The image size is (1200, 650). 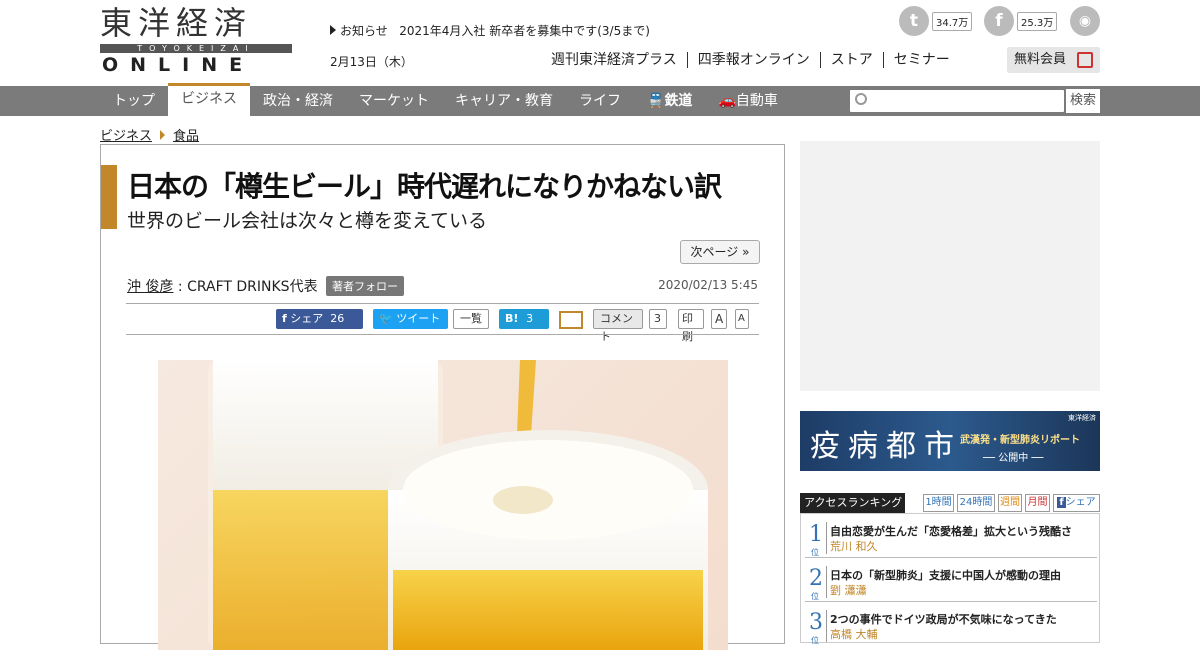 What do you see at coordinates (1010, 503) in the screenshot?
I see `ranking-tab-weekly: 週間` at bounding box center [1010, 503].